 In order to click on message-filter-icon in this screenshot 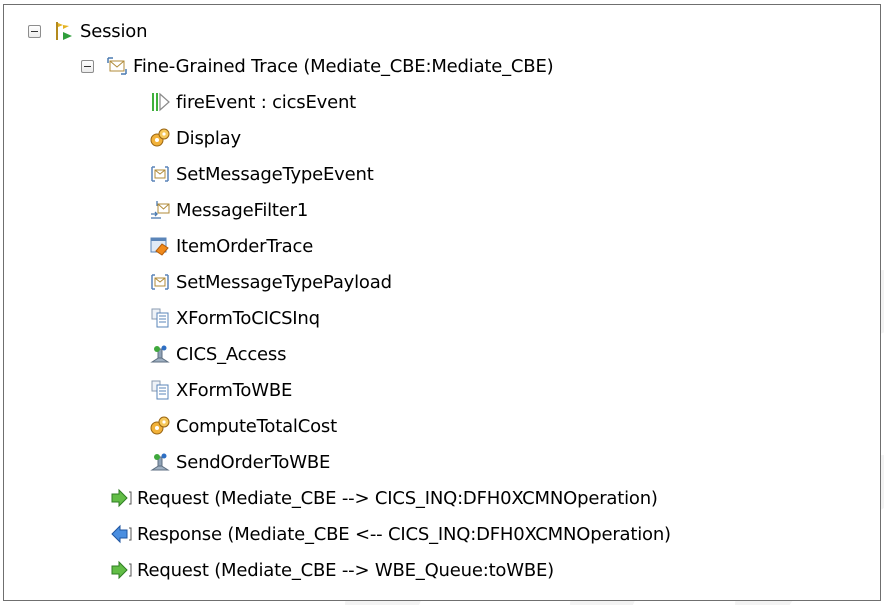, I will do `click(160, 210)`.